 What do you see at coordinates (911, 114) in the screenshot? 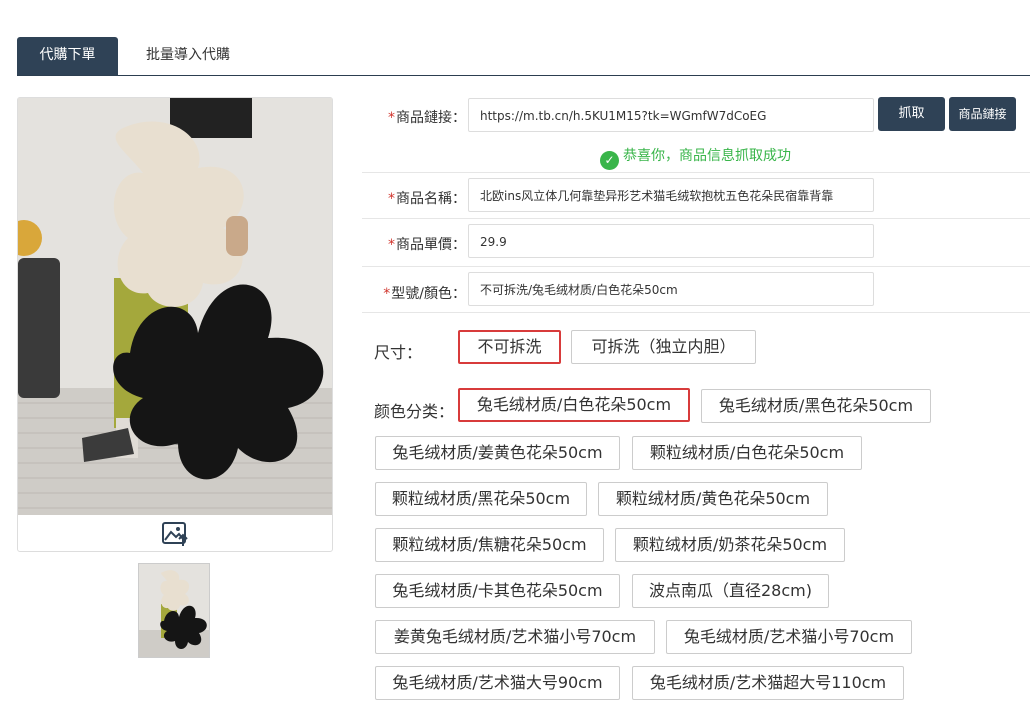
I see `fetch-button: 抓取` at bounding box center [911, 114].